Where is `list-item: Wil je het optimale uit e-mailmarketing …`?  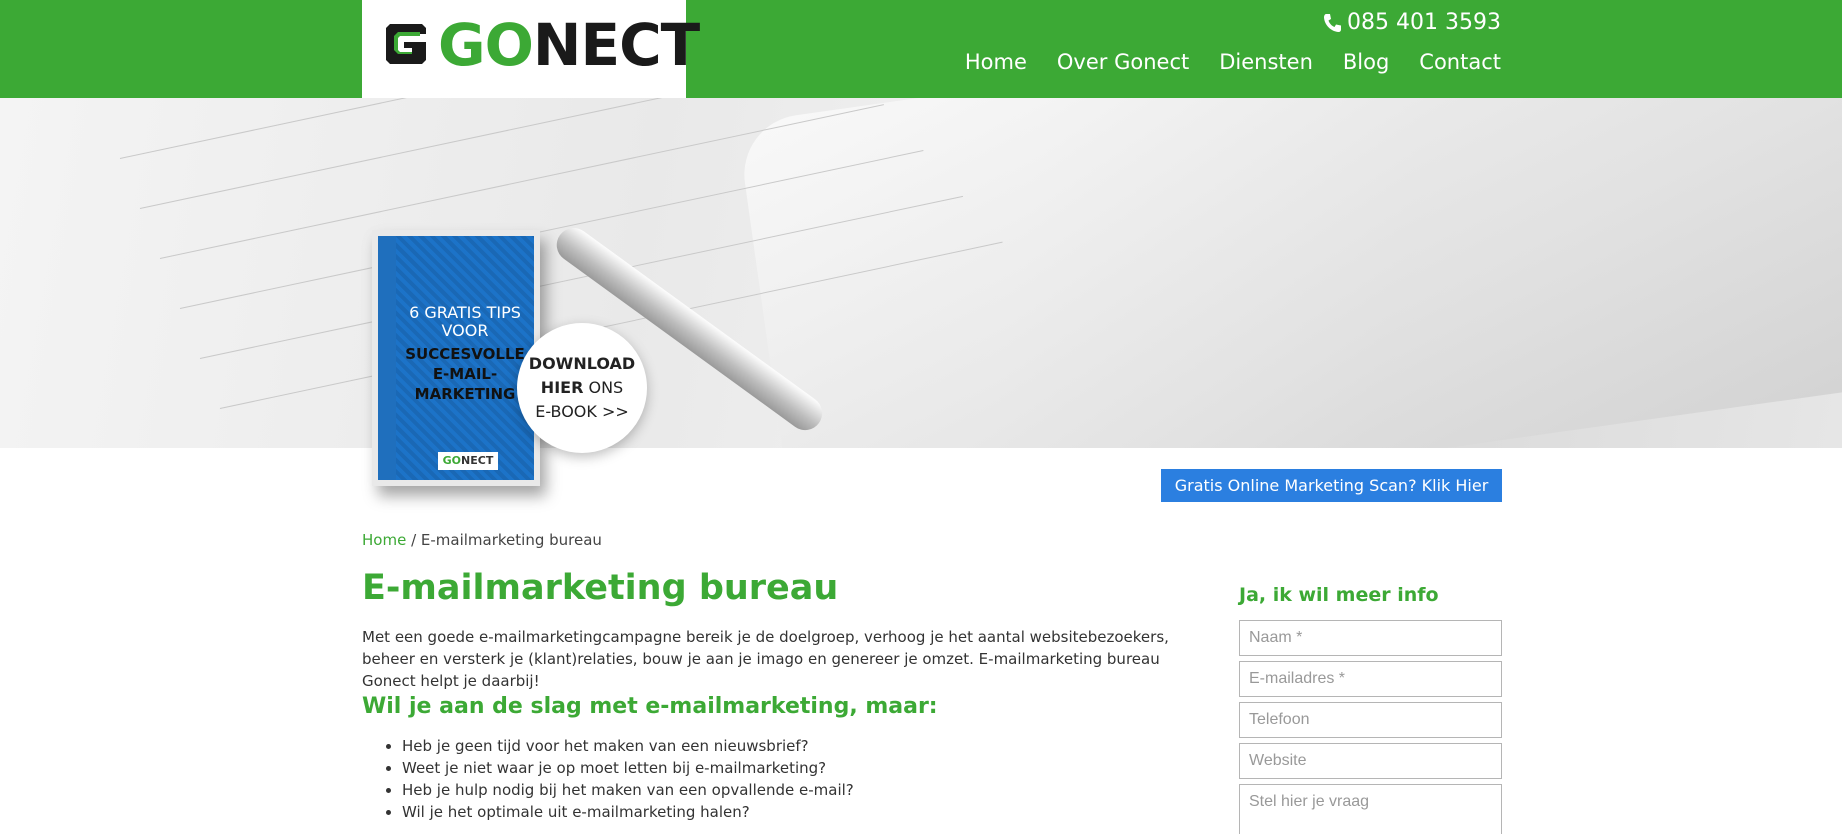 list-item: Wil je het optimale uit e-mailmarketing … is located at coordinates (628, 812).